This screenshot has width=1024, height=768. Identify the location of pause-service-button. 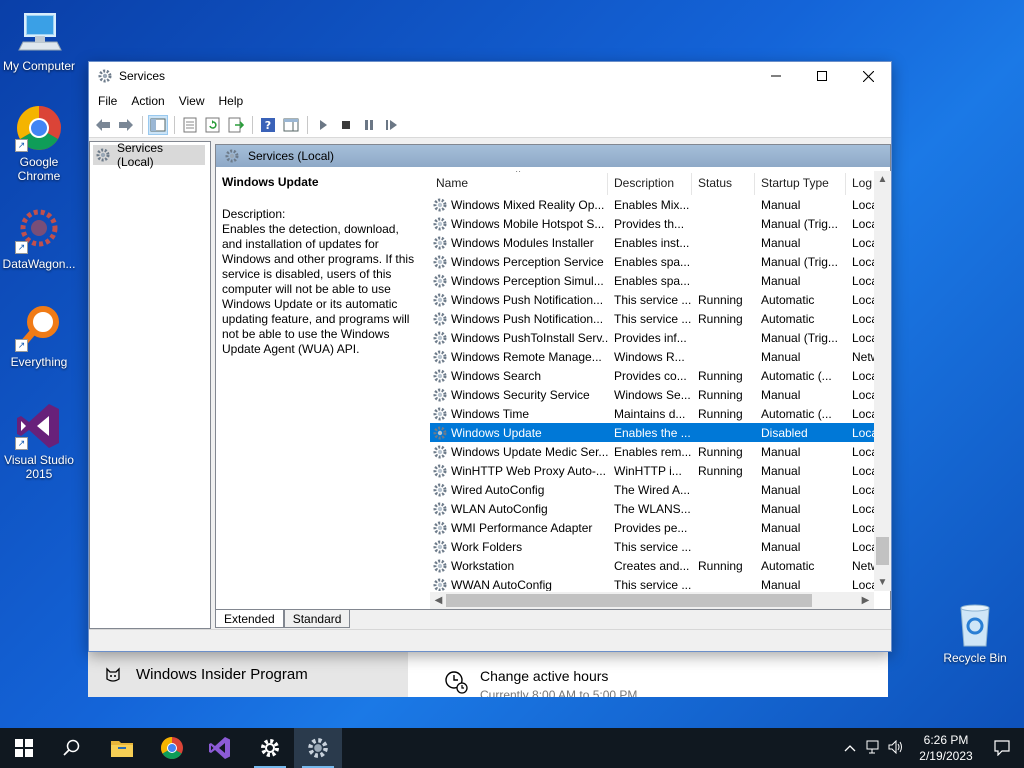
(369, 125).